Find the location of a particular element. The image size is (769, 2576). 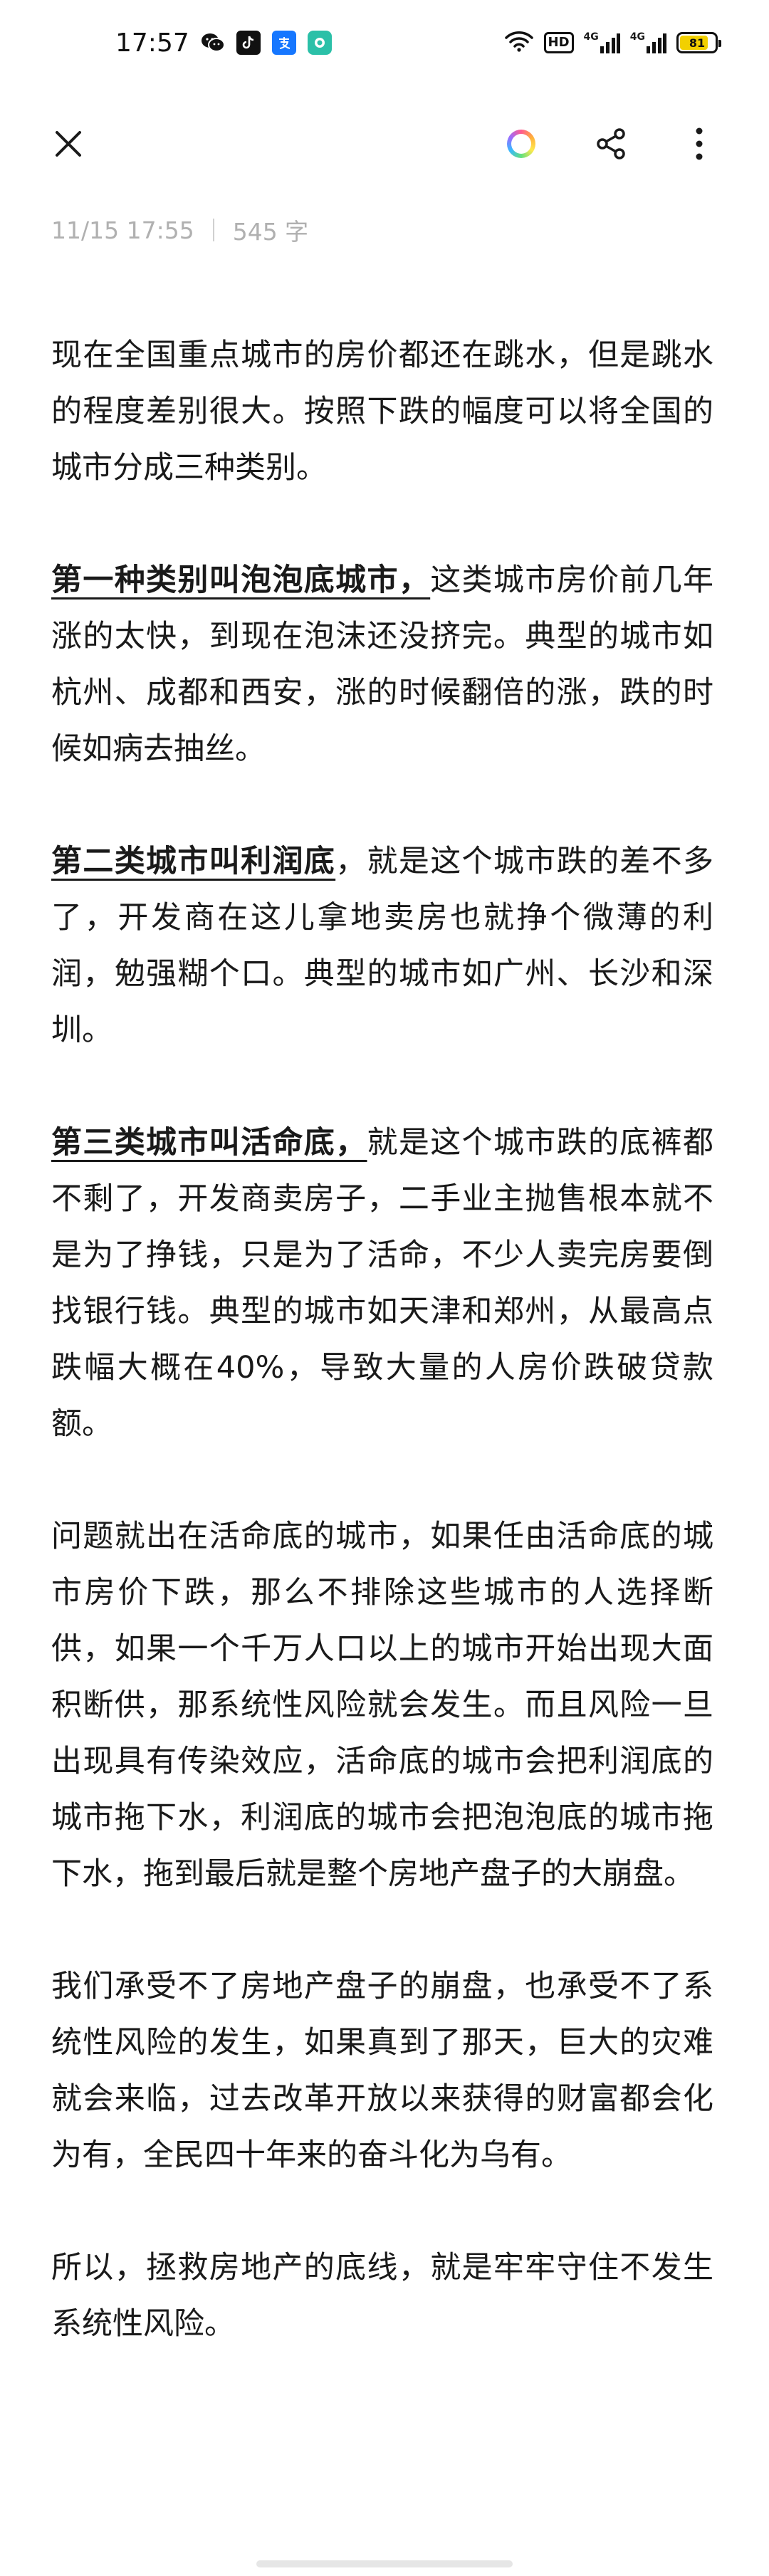

more-icon is located at coordinates (699, 143).